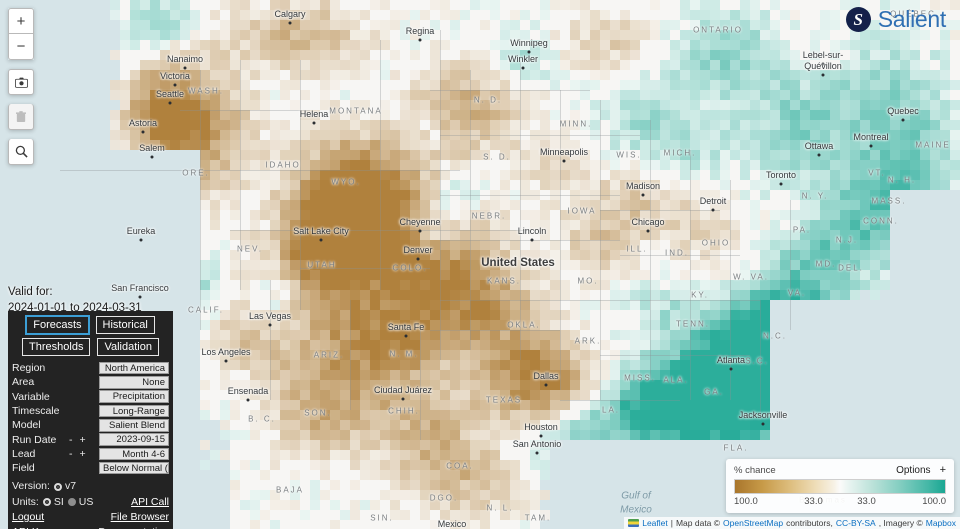 The image size is (960, 529). I want to click on camera-snapshot-button, so click(21, 82).